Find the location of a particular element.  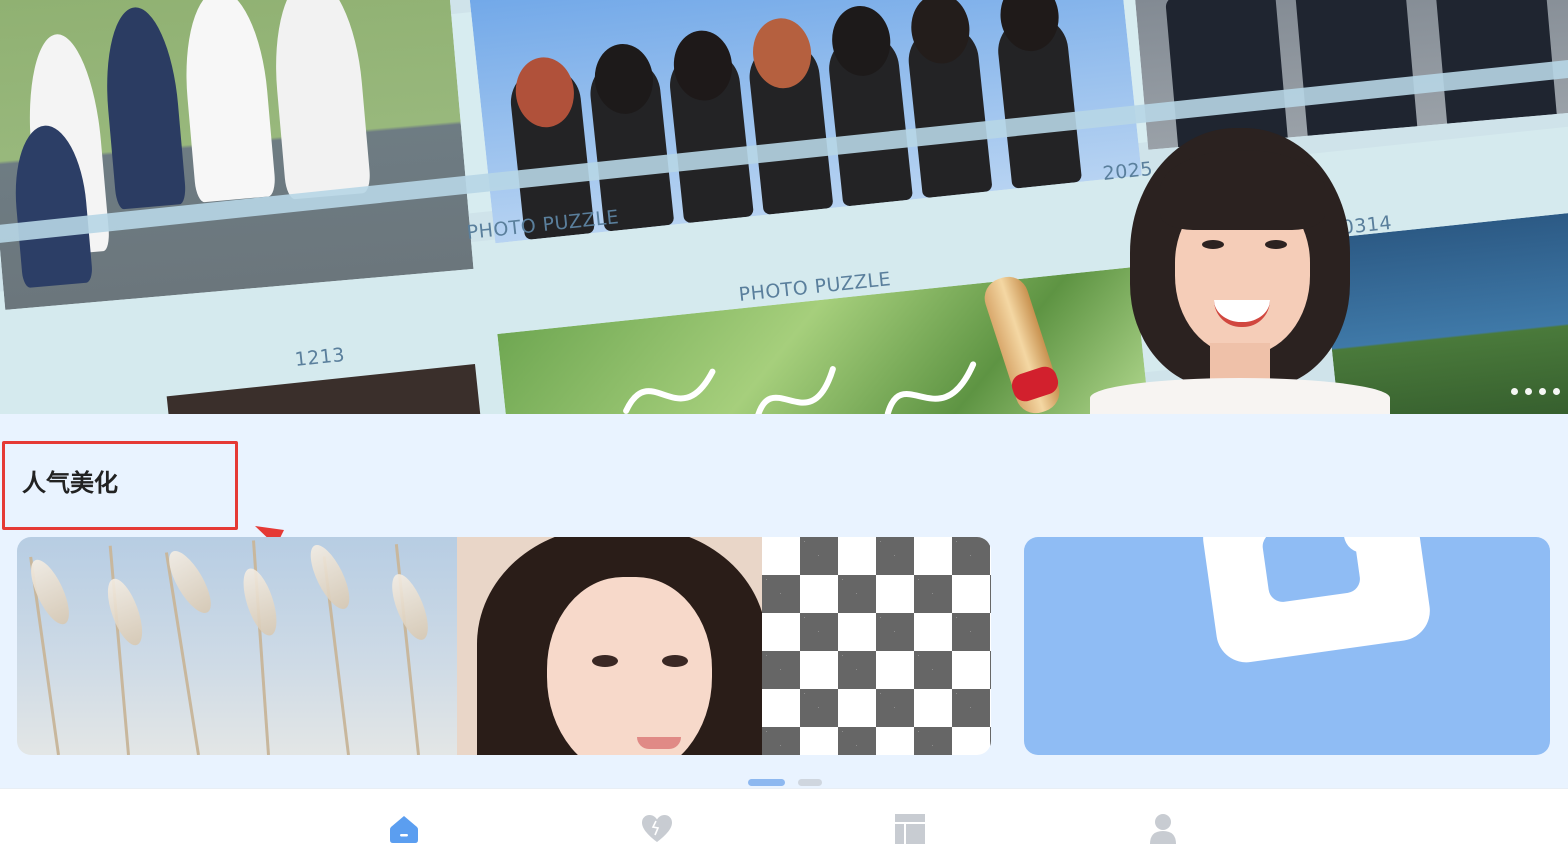

bookmark-app-icon is located at coordinates (1316, 602).